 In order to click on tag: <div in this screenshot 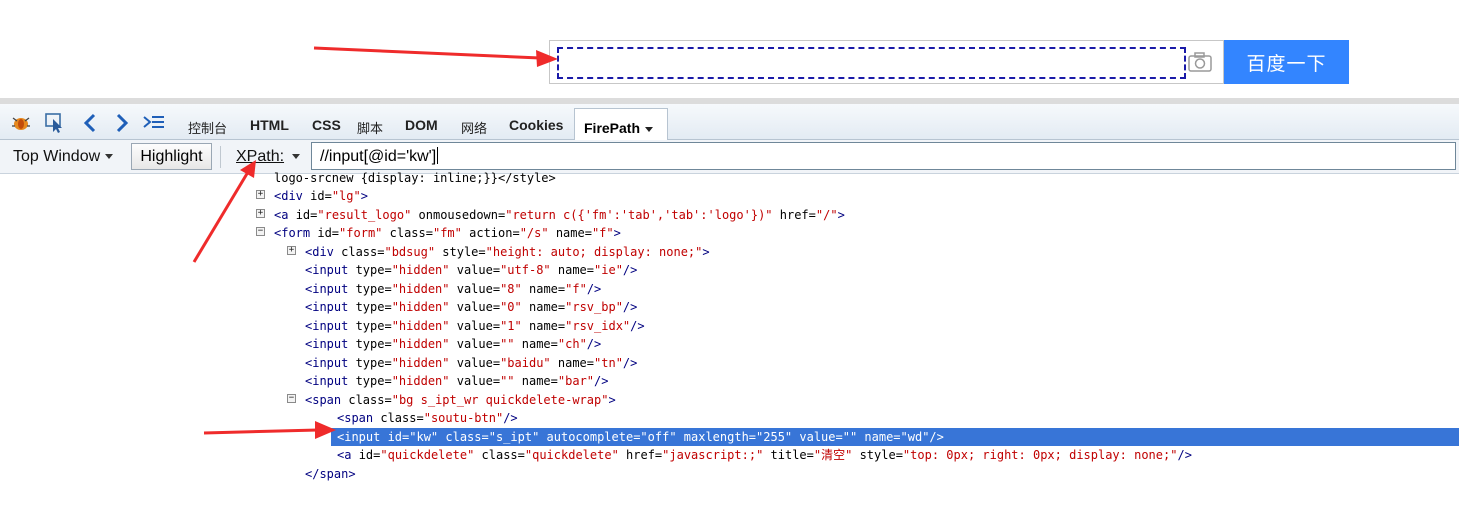, I will do `click(323, 252)`.